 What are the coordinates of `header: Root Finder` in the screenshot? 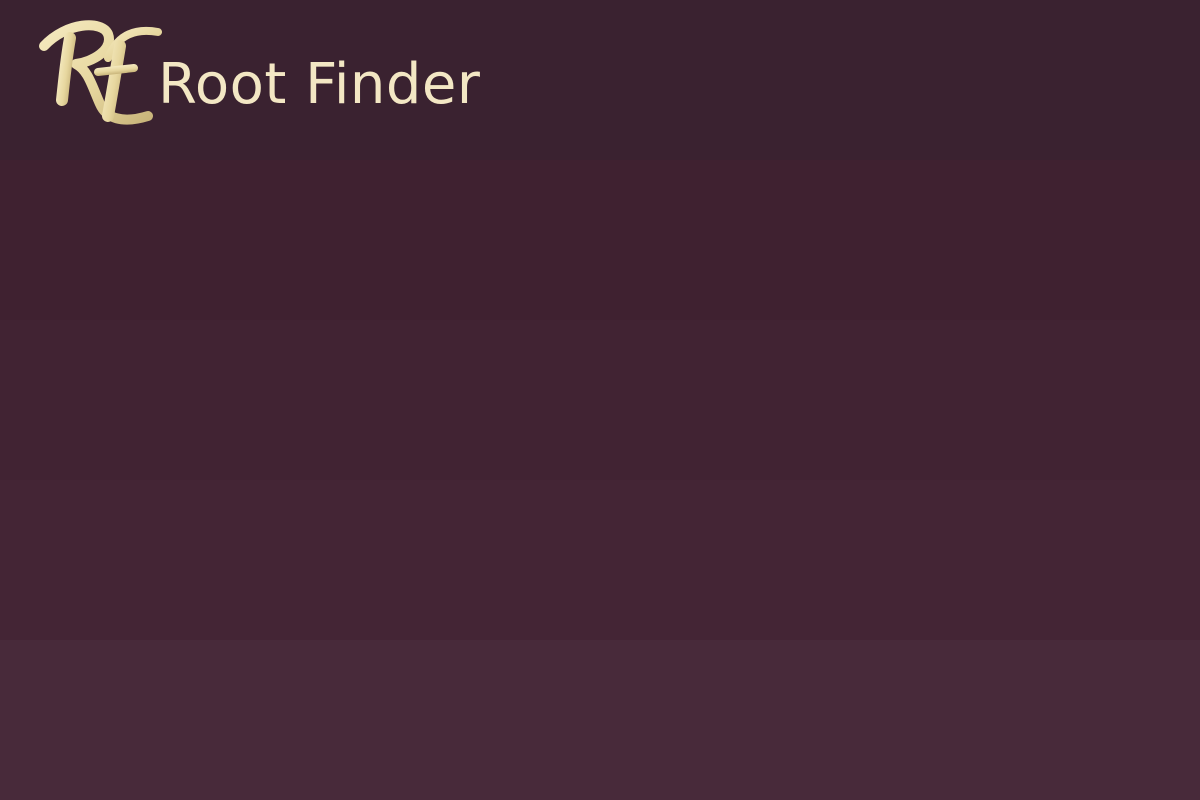 It's located at (258, 72).